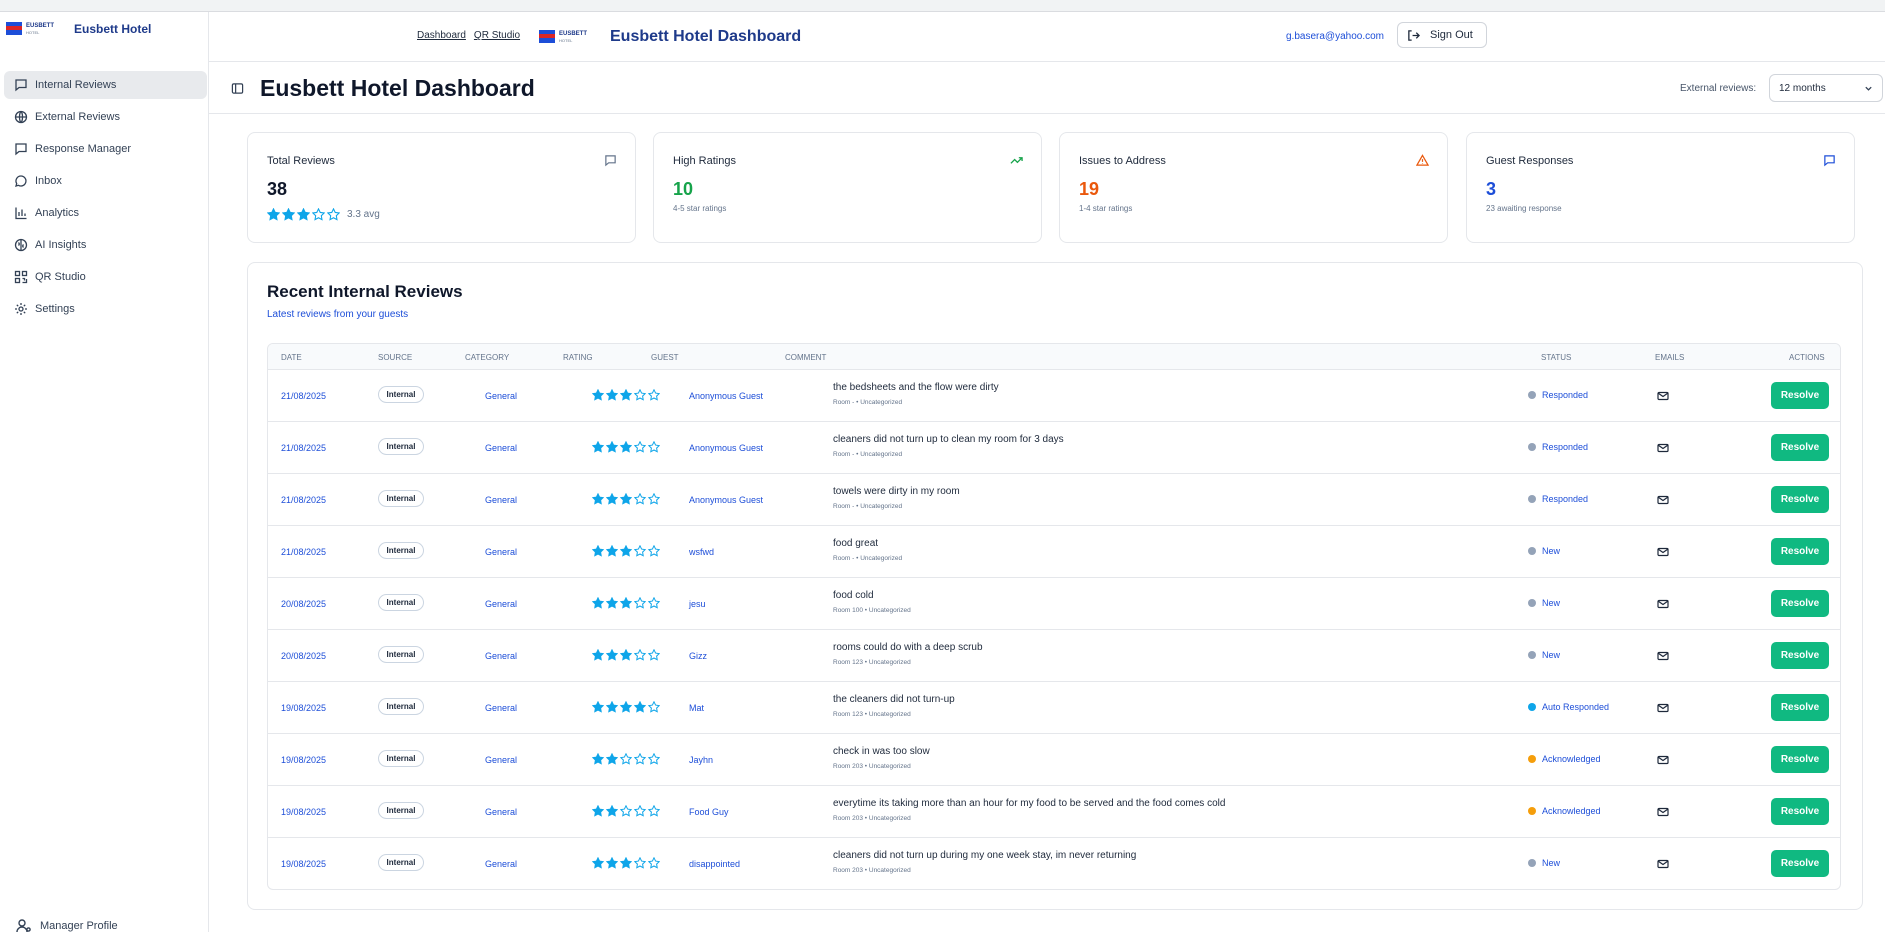 This screenshot has height=934, width=1885. What do you see at coordinates (79, 926) in the screenshot?
I see `manager-profile-label: Manager Profile` at bounding box center [79, 926].